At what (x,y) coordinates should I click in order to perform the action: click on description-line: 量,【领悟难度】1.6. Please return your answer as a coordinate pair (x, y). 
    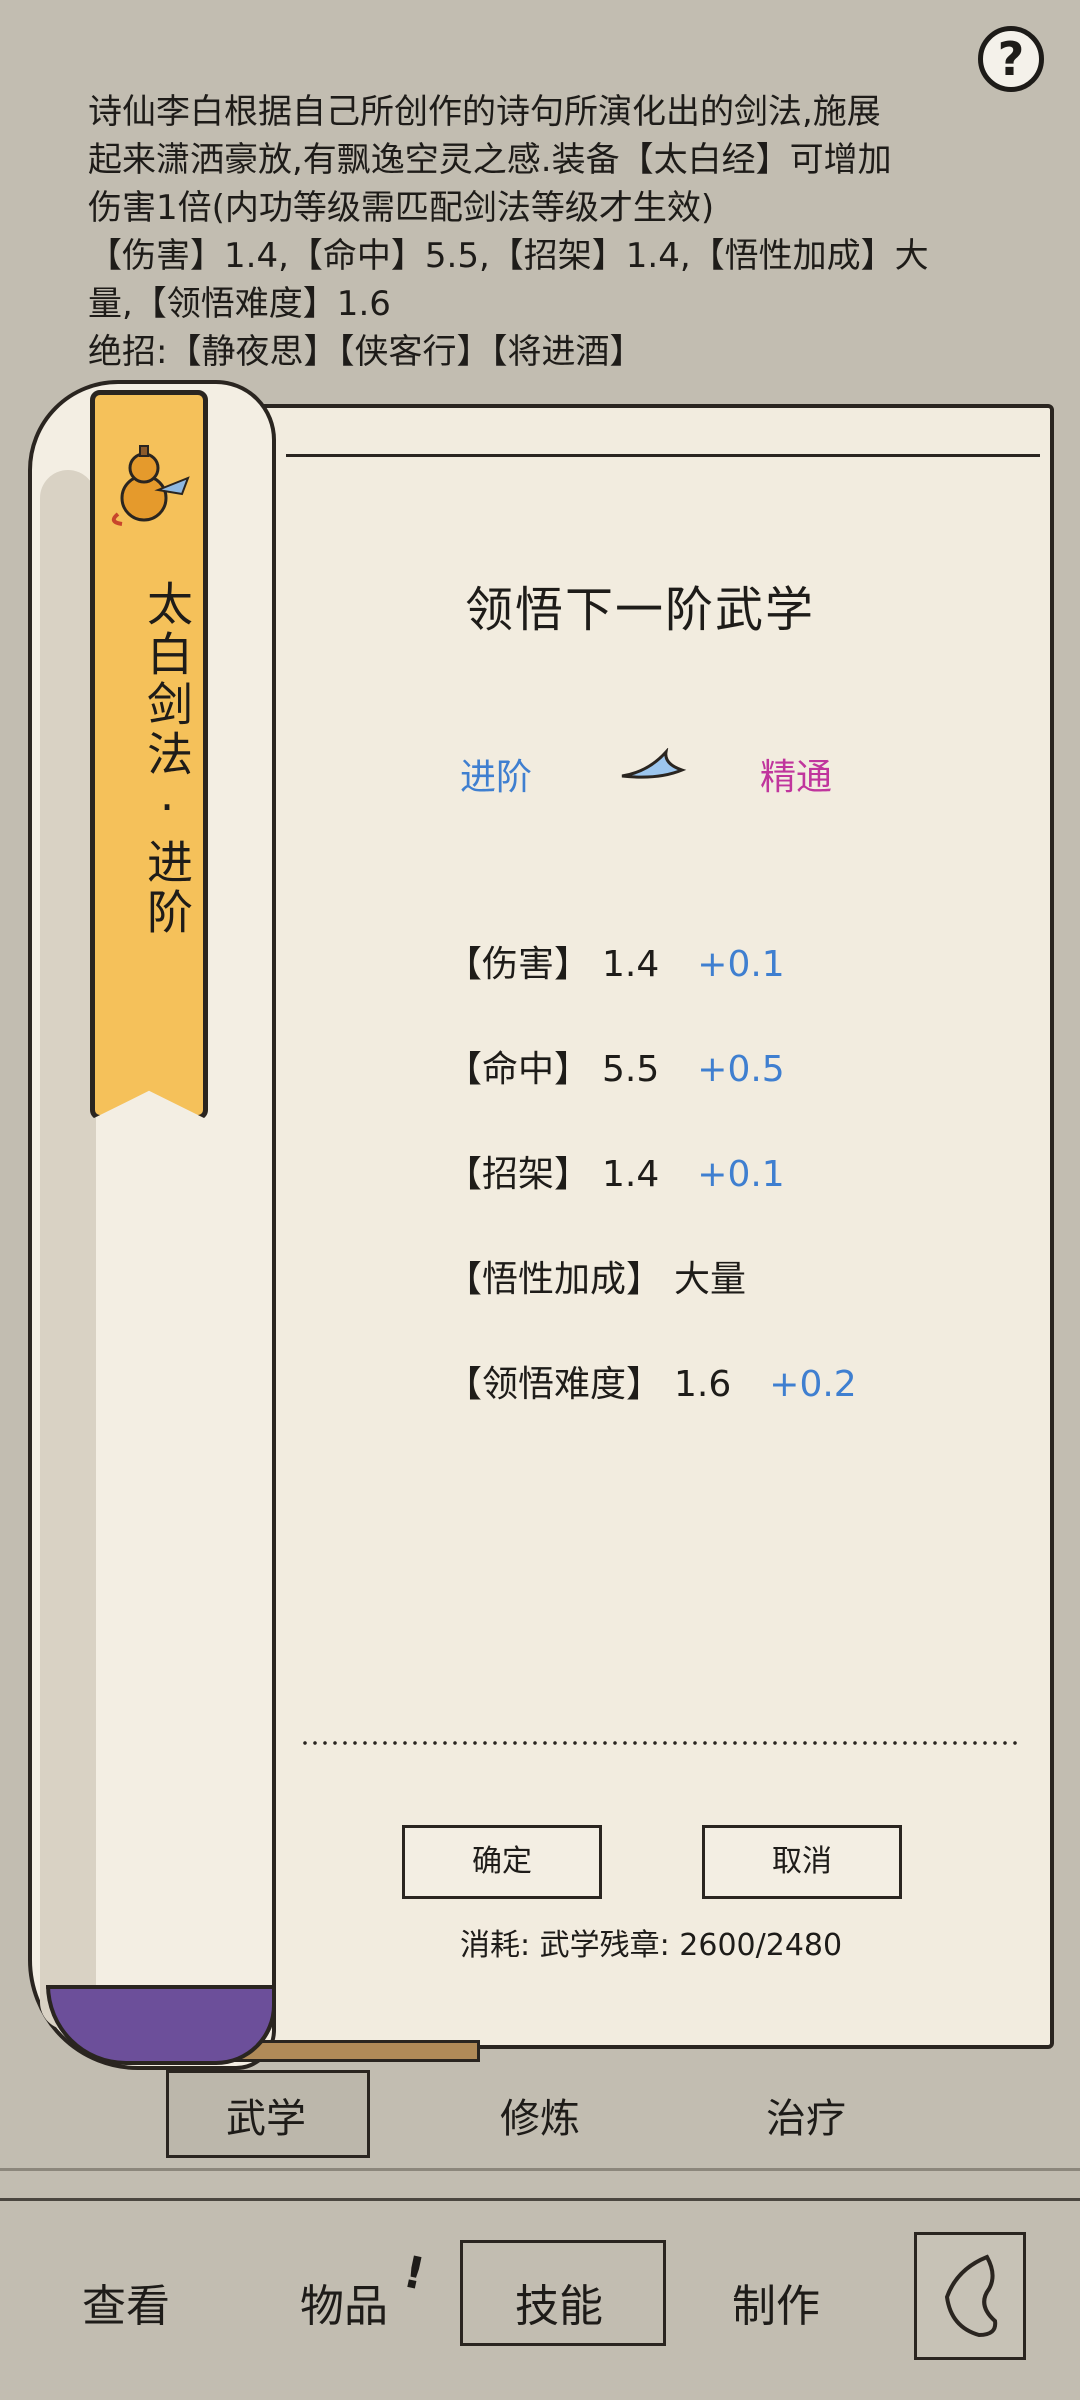
    Looking at the image, I should click on (239, 304).